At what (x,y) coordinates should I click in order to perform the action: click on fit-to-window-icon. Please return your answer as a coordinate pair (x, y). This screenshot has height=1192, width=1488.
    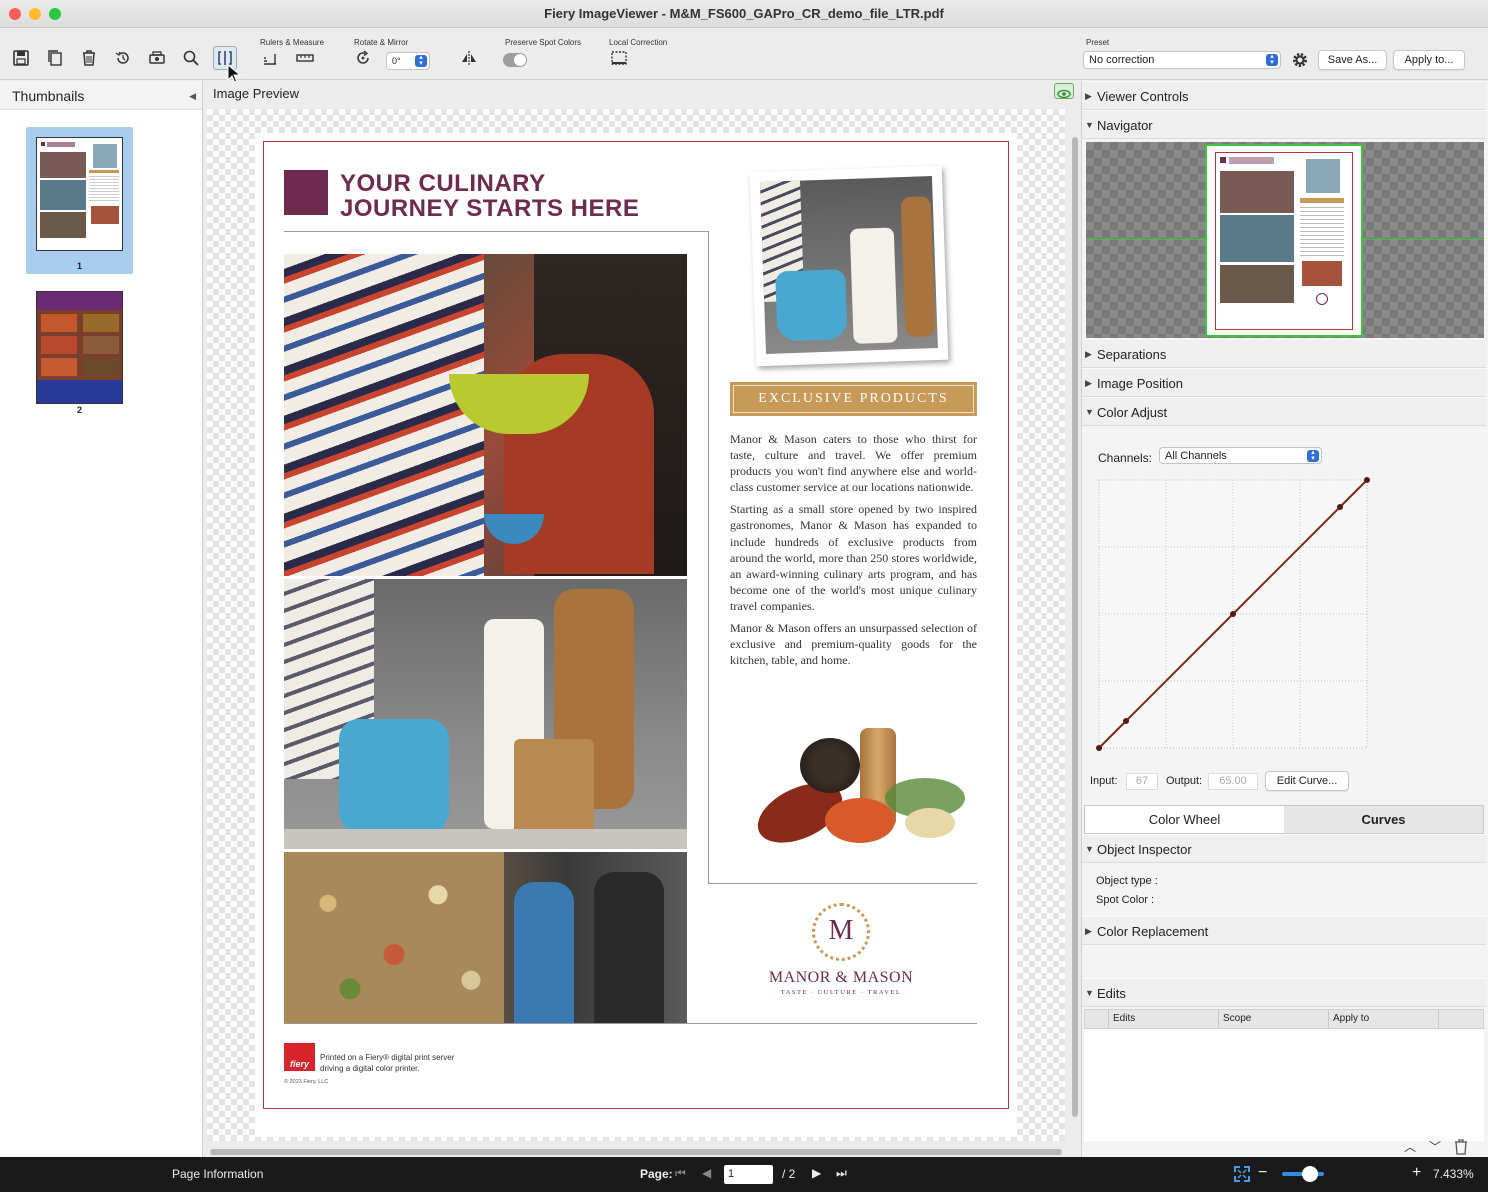
    Looking at the image, I should click on (1242, 1174).